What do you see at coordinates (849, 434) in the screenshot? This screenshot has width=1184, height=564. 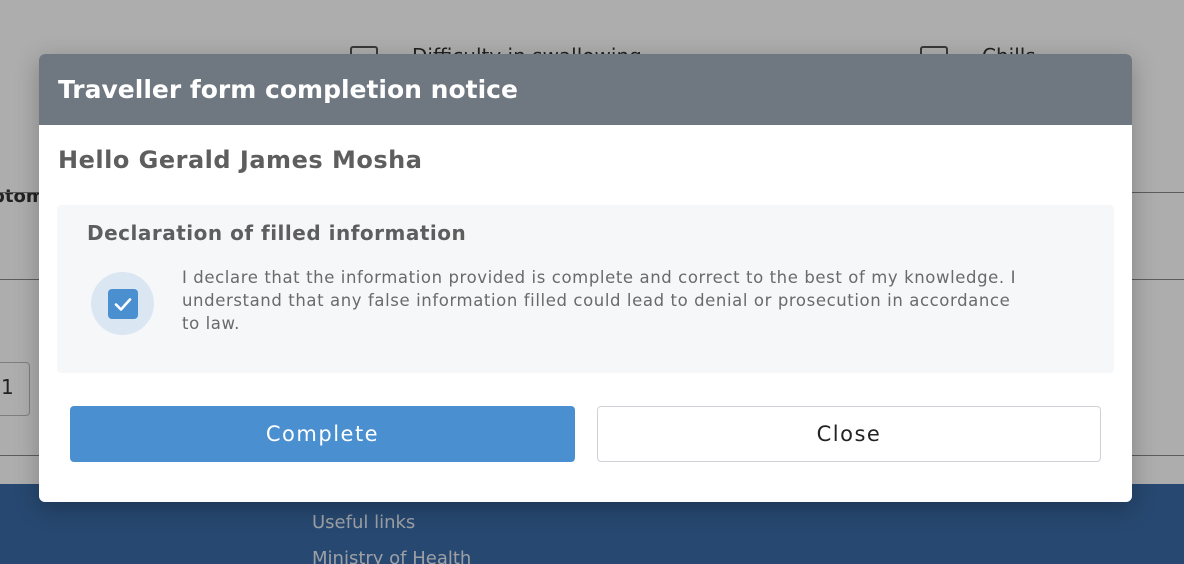 I see `close-button: Close` at bounding box center [849, 434].